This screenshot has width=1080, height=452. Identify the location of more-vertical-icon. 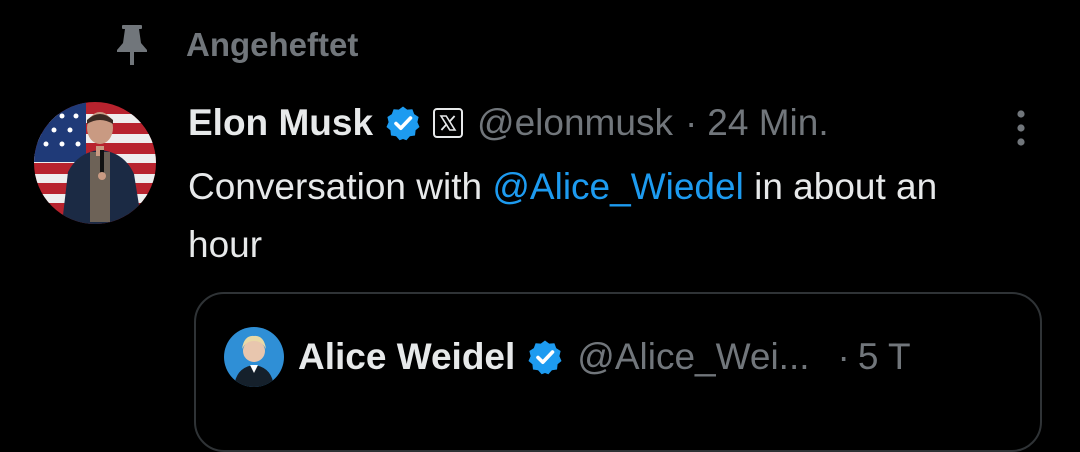
(1021, 128).